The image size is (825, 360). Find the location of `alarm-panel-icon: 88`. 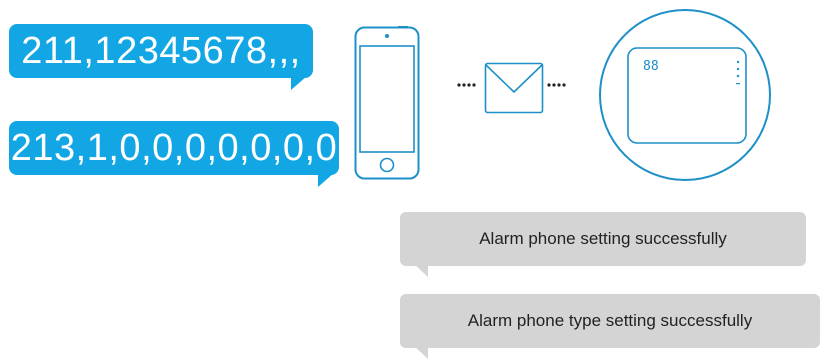

alarm-panel-icon: 88 is located at coordinates (685, 95).